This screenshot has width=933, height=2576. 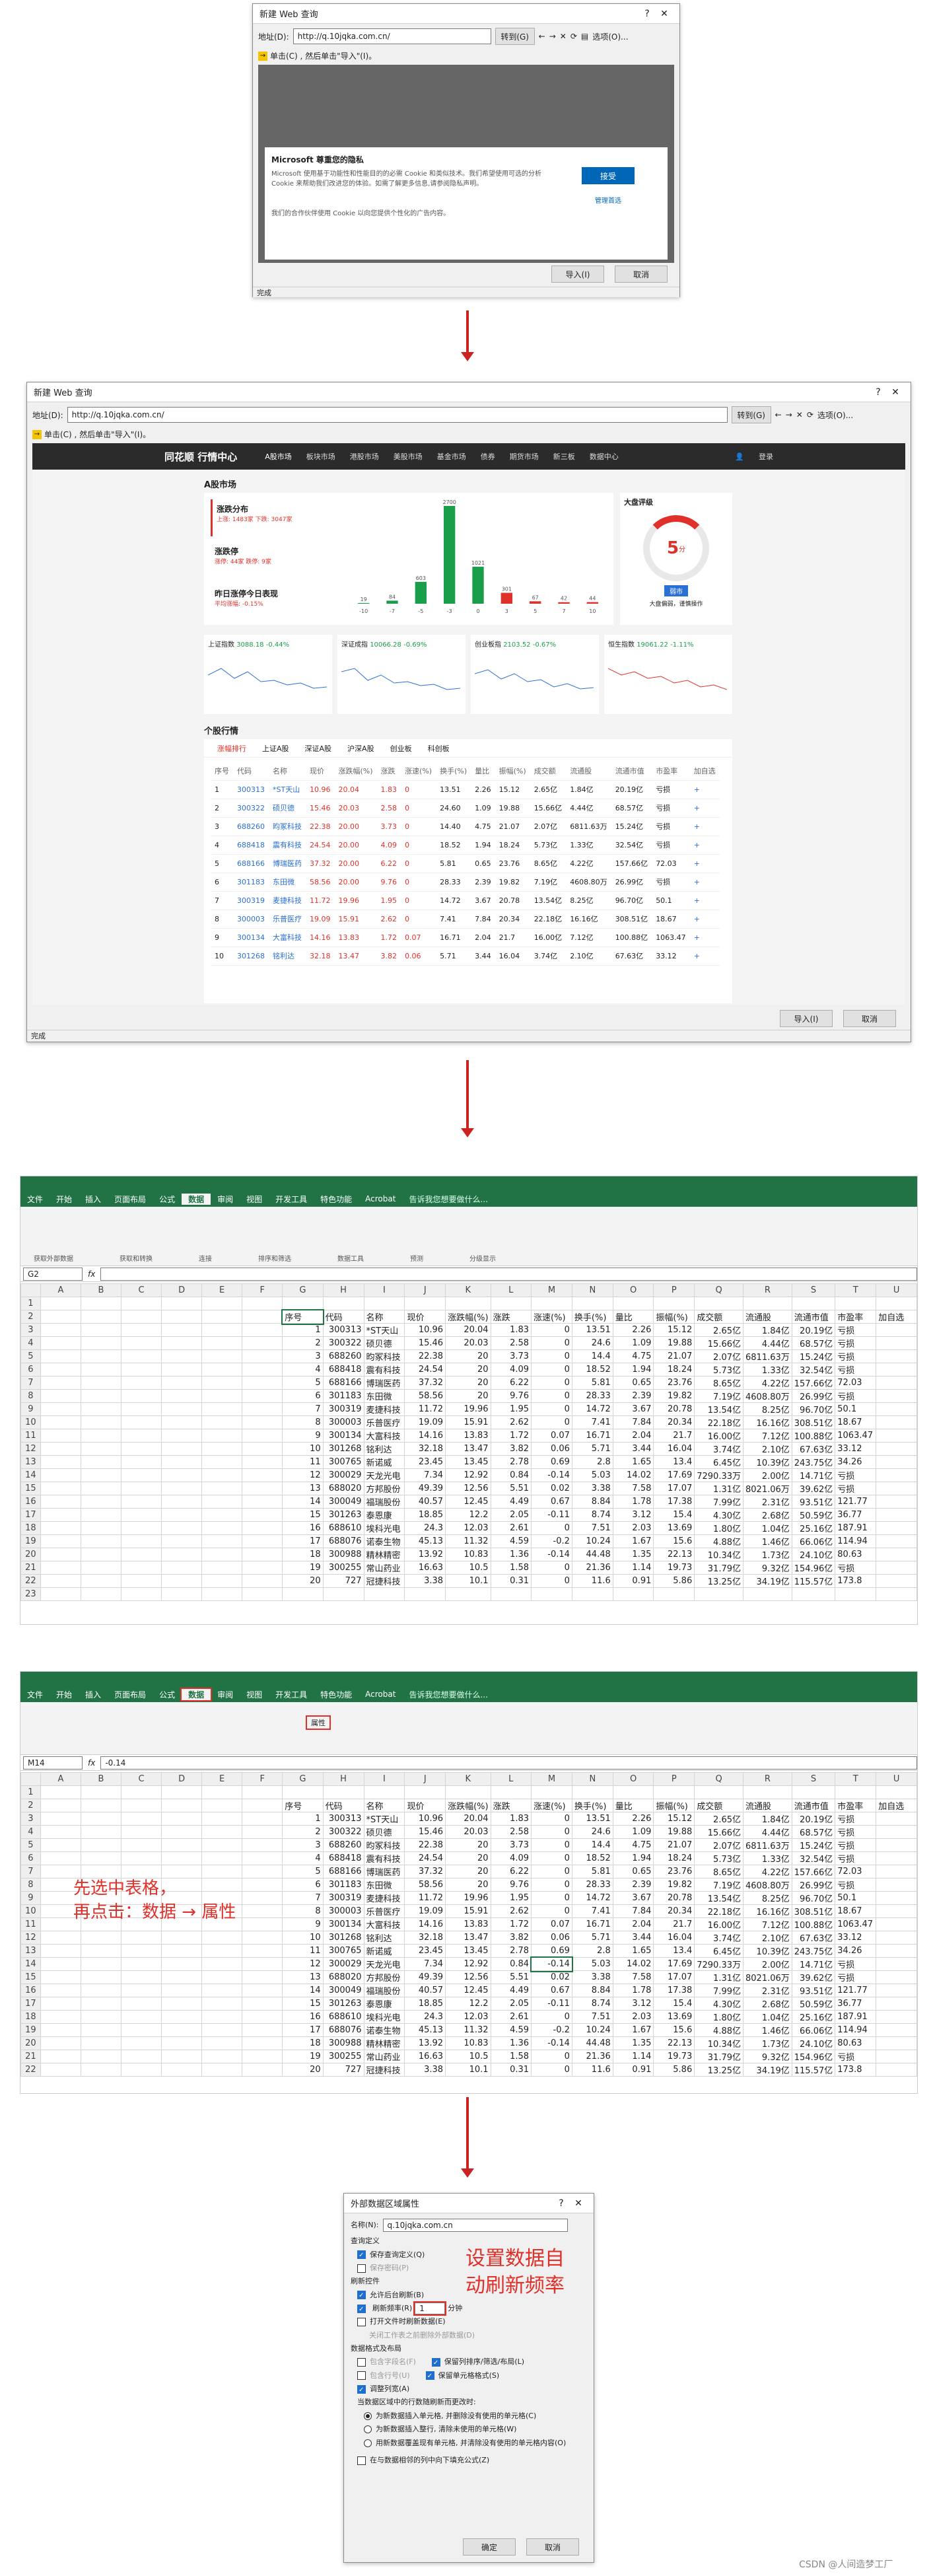 What do you see at coordinates (767, 1898) in the screenshot?
I see `sheet-cell: 8.25亿` at bounding box center [767, 1898].